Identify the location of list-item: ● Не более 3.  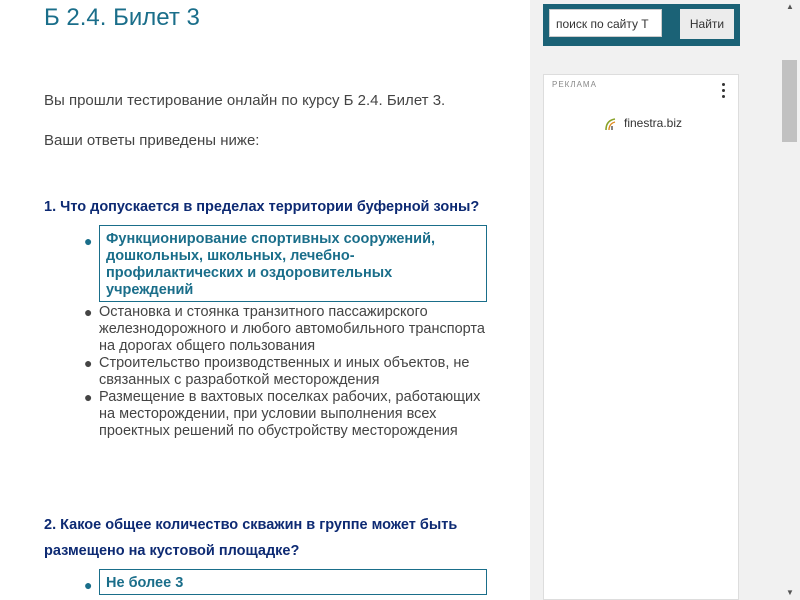
(285, 582).